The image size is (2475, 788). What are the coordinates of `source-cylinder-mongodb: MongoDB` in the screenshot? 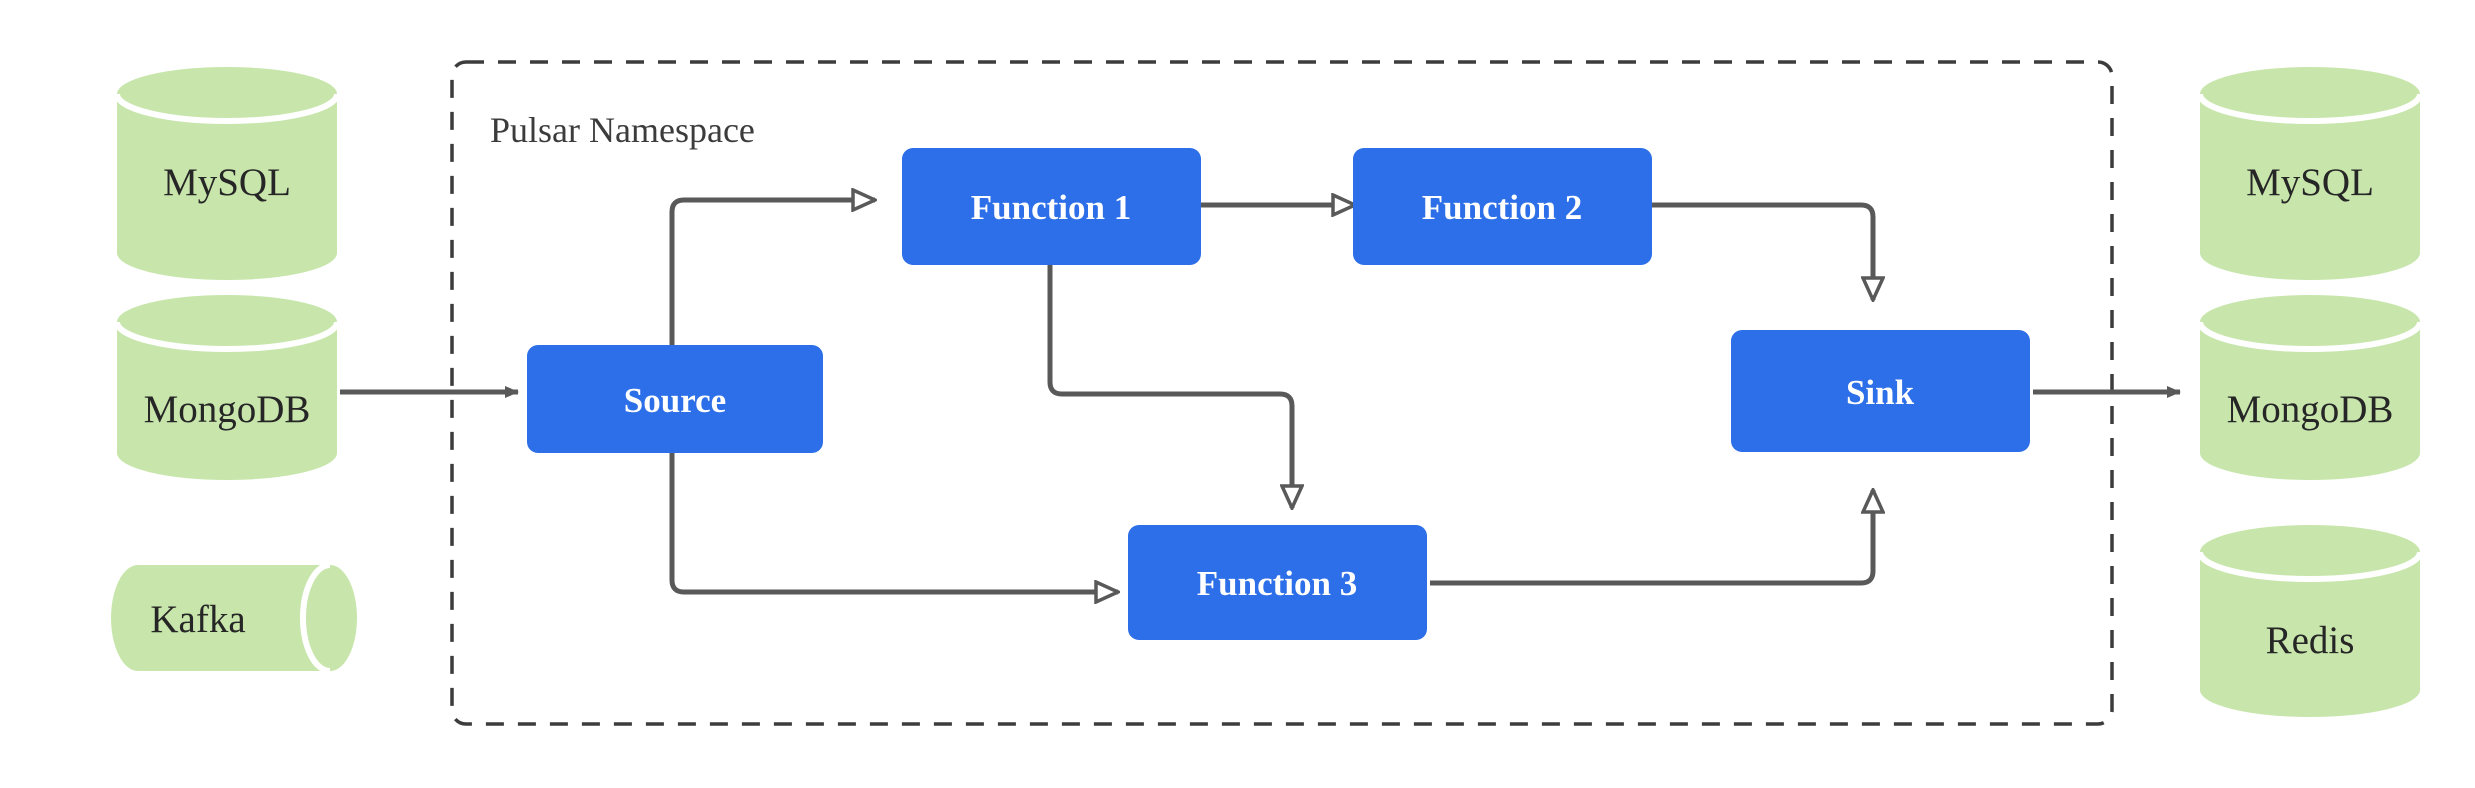 It's located at (227, 387).